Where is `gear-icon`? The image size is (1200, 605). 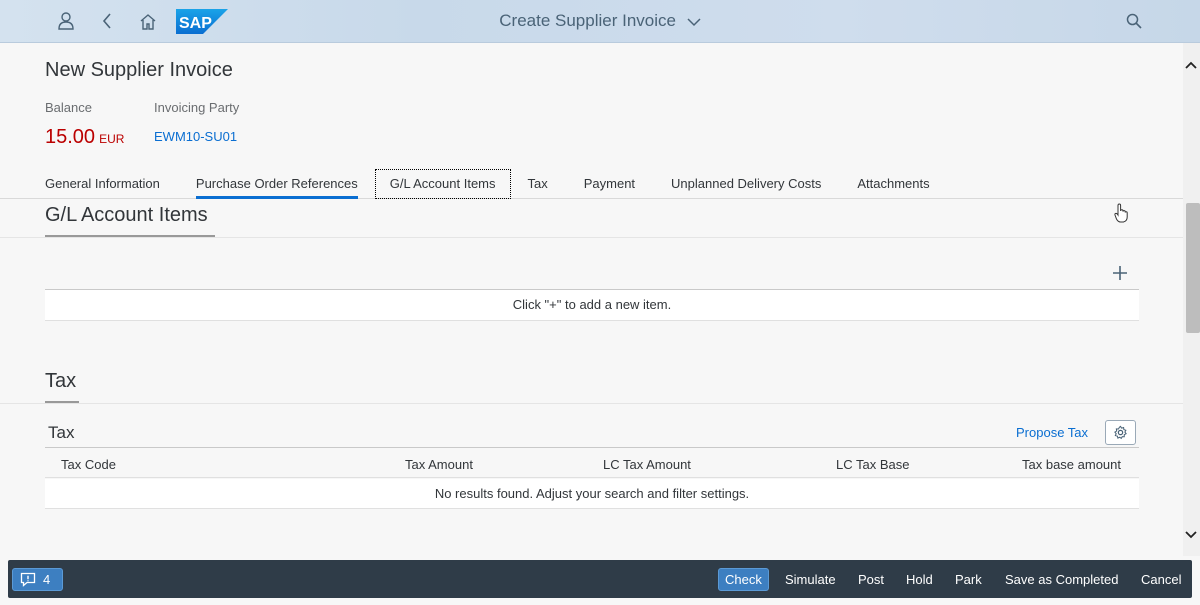 gear-icon is located at coordinates (1120, 432).